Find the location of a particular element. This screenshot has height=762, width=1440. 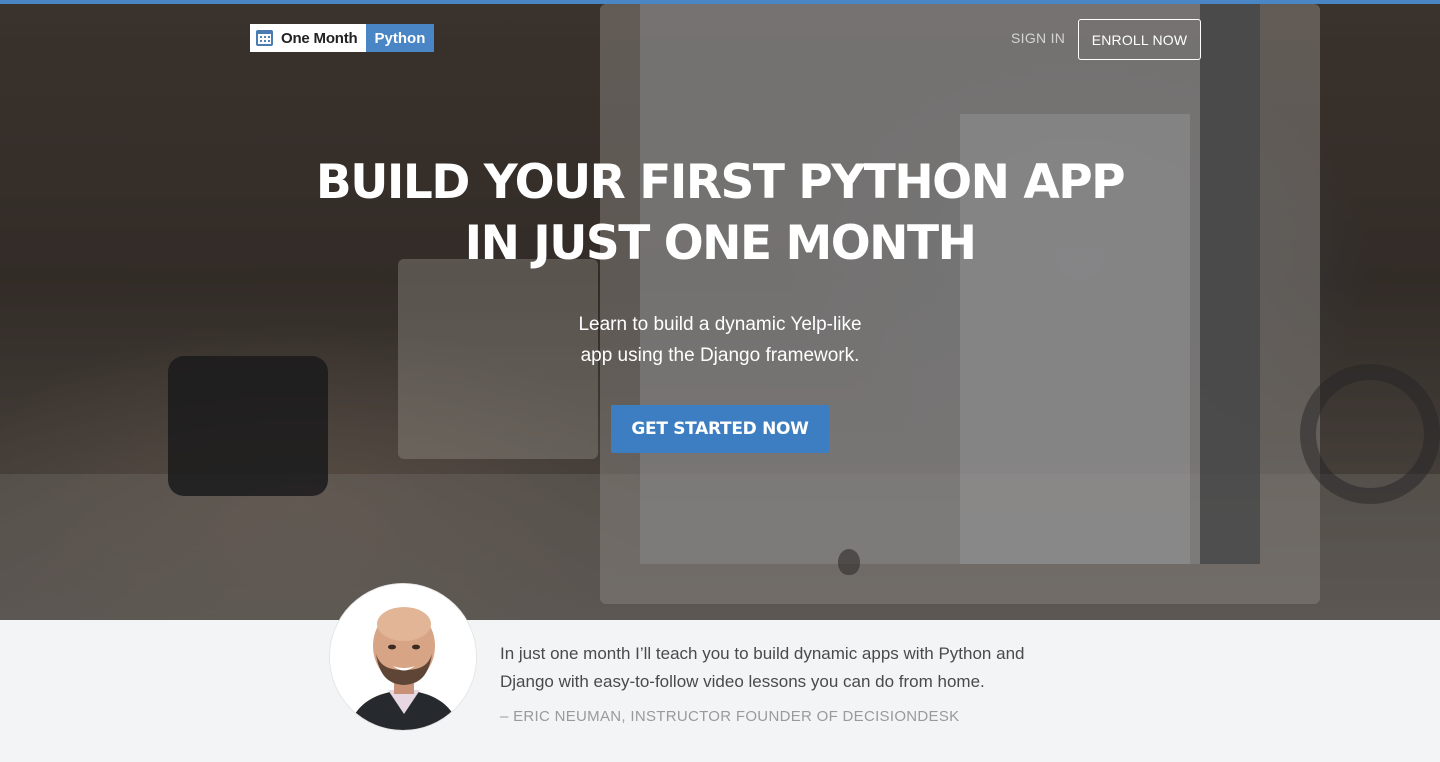

instructor-avatar is located at coordinates (403, 657).